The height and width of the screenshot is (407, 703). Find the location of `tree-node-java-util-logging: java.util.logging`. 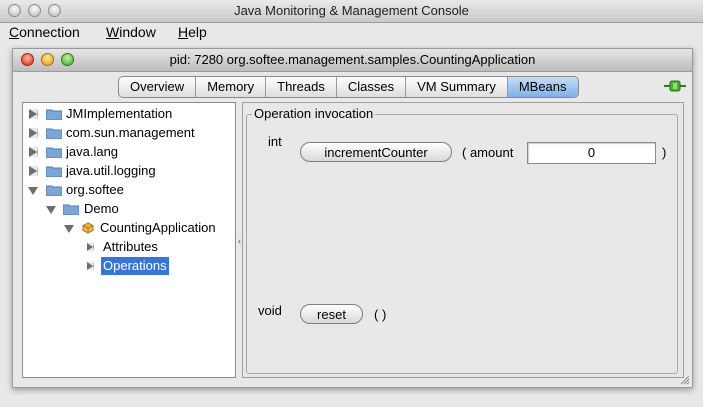

tree-node-java-util-logging: java.util.logging is located at coordinates (129, 171).